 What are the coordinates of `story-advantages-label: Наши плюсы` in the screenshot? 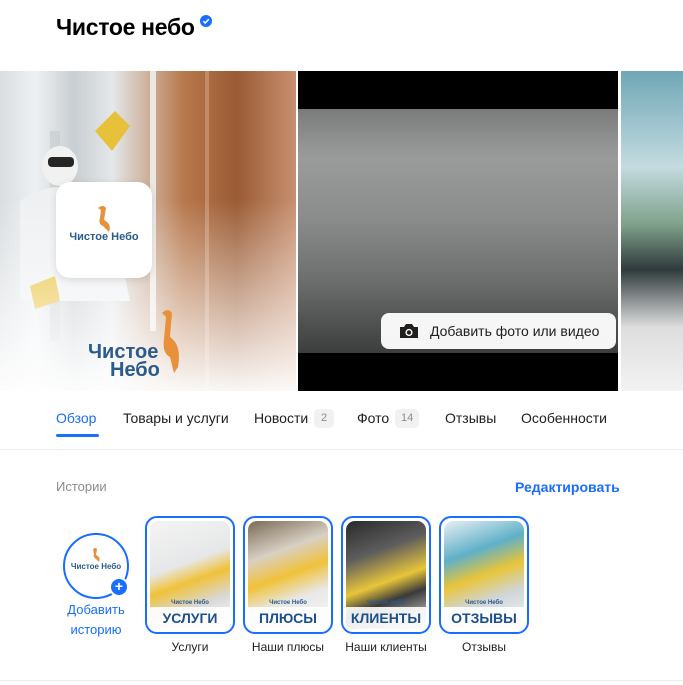 It's located at (288, 647).